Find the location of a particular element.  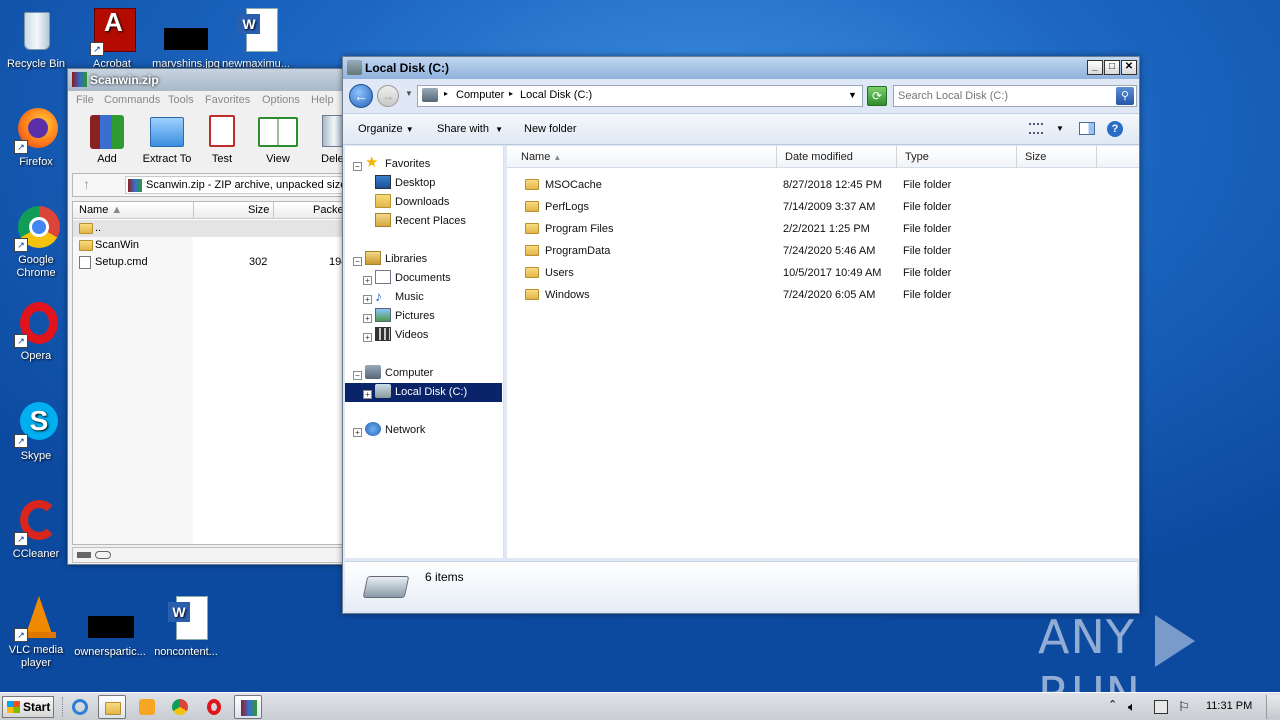

desktop-icon-recycle-bin: Recycle Bin is located at coordinates (36, 39).